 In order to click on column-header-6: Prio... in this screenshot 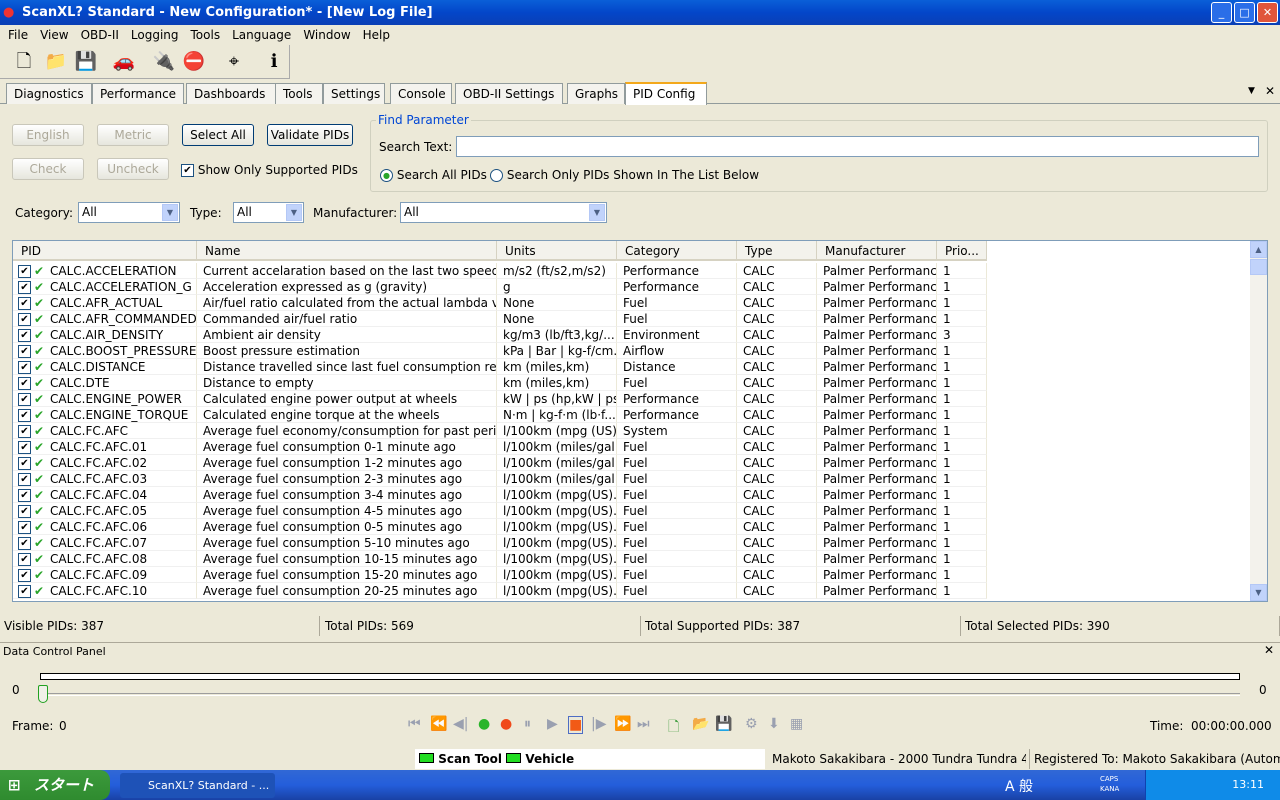, I will do `click(962, 251)`.